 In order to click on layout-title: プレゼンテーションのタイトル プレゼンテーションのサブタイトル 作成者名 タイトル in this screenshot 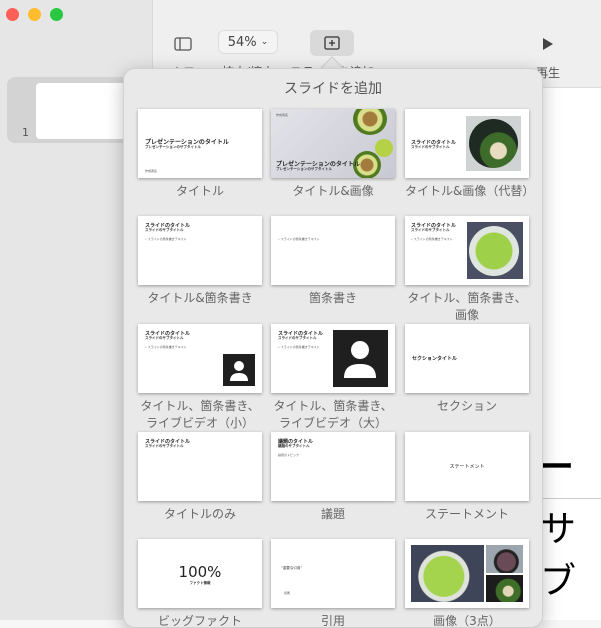, I will do `click(200, 154)`.